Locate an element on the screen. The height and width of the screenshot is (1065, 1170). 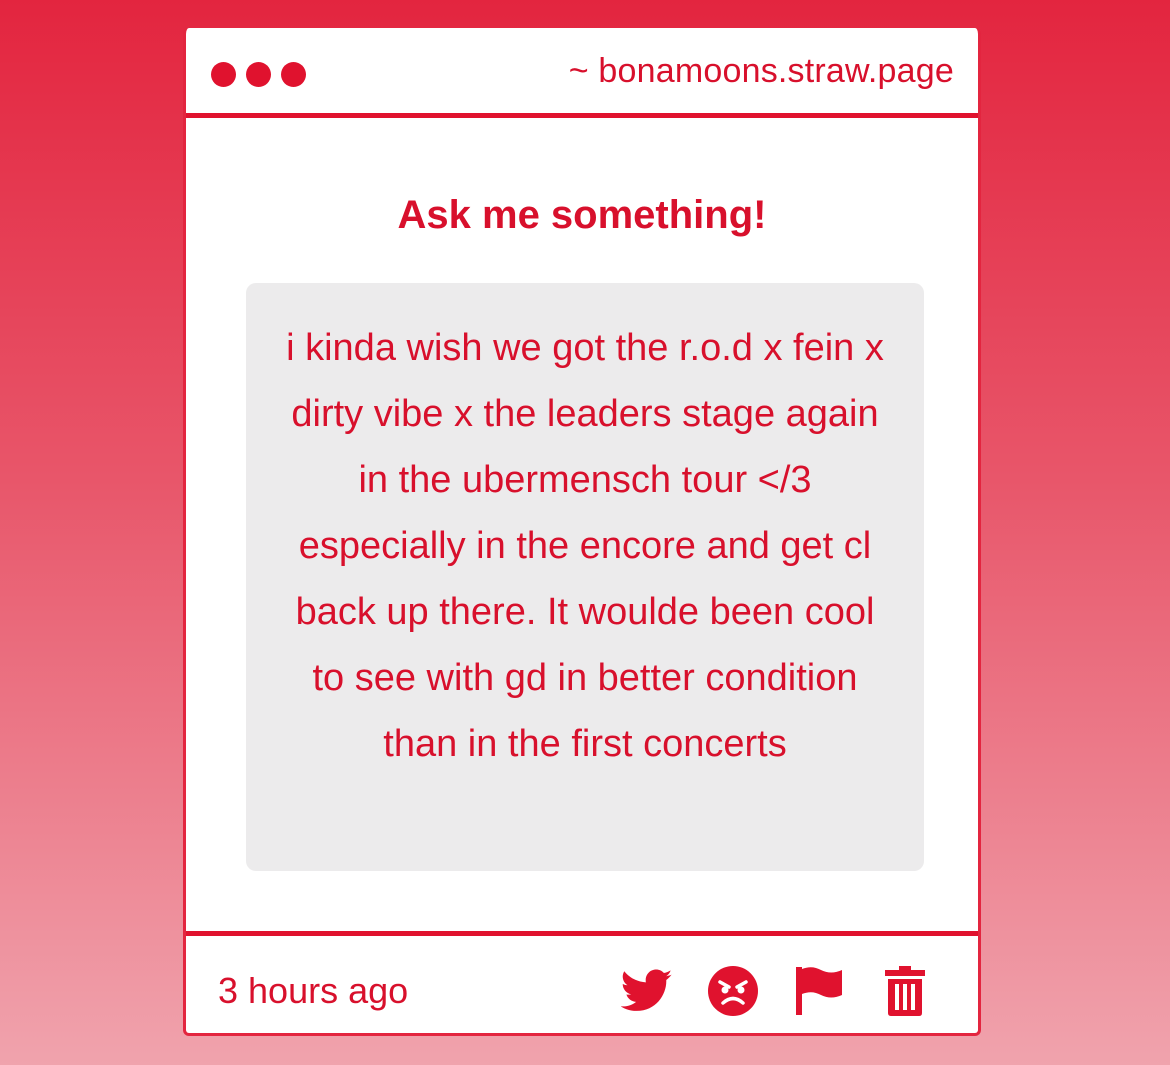
window-titlebar: ~ bonamoons.straw.page is located at coordinates (582, 73).